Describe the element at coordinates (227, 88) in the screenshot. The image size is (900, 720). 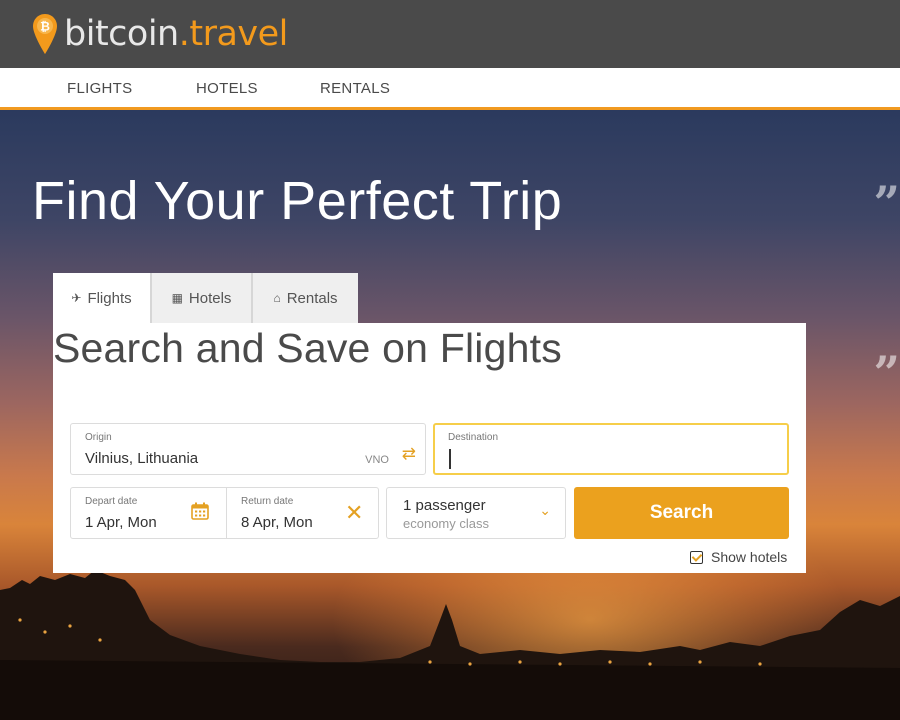
I see `nav-hotels: HOTELS` at that location.